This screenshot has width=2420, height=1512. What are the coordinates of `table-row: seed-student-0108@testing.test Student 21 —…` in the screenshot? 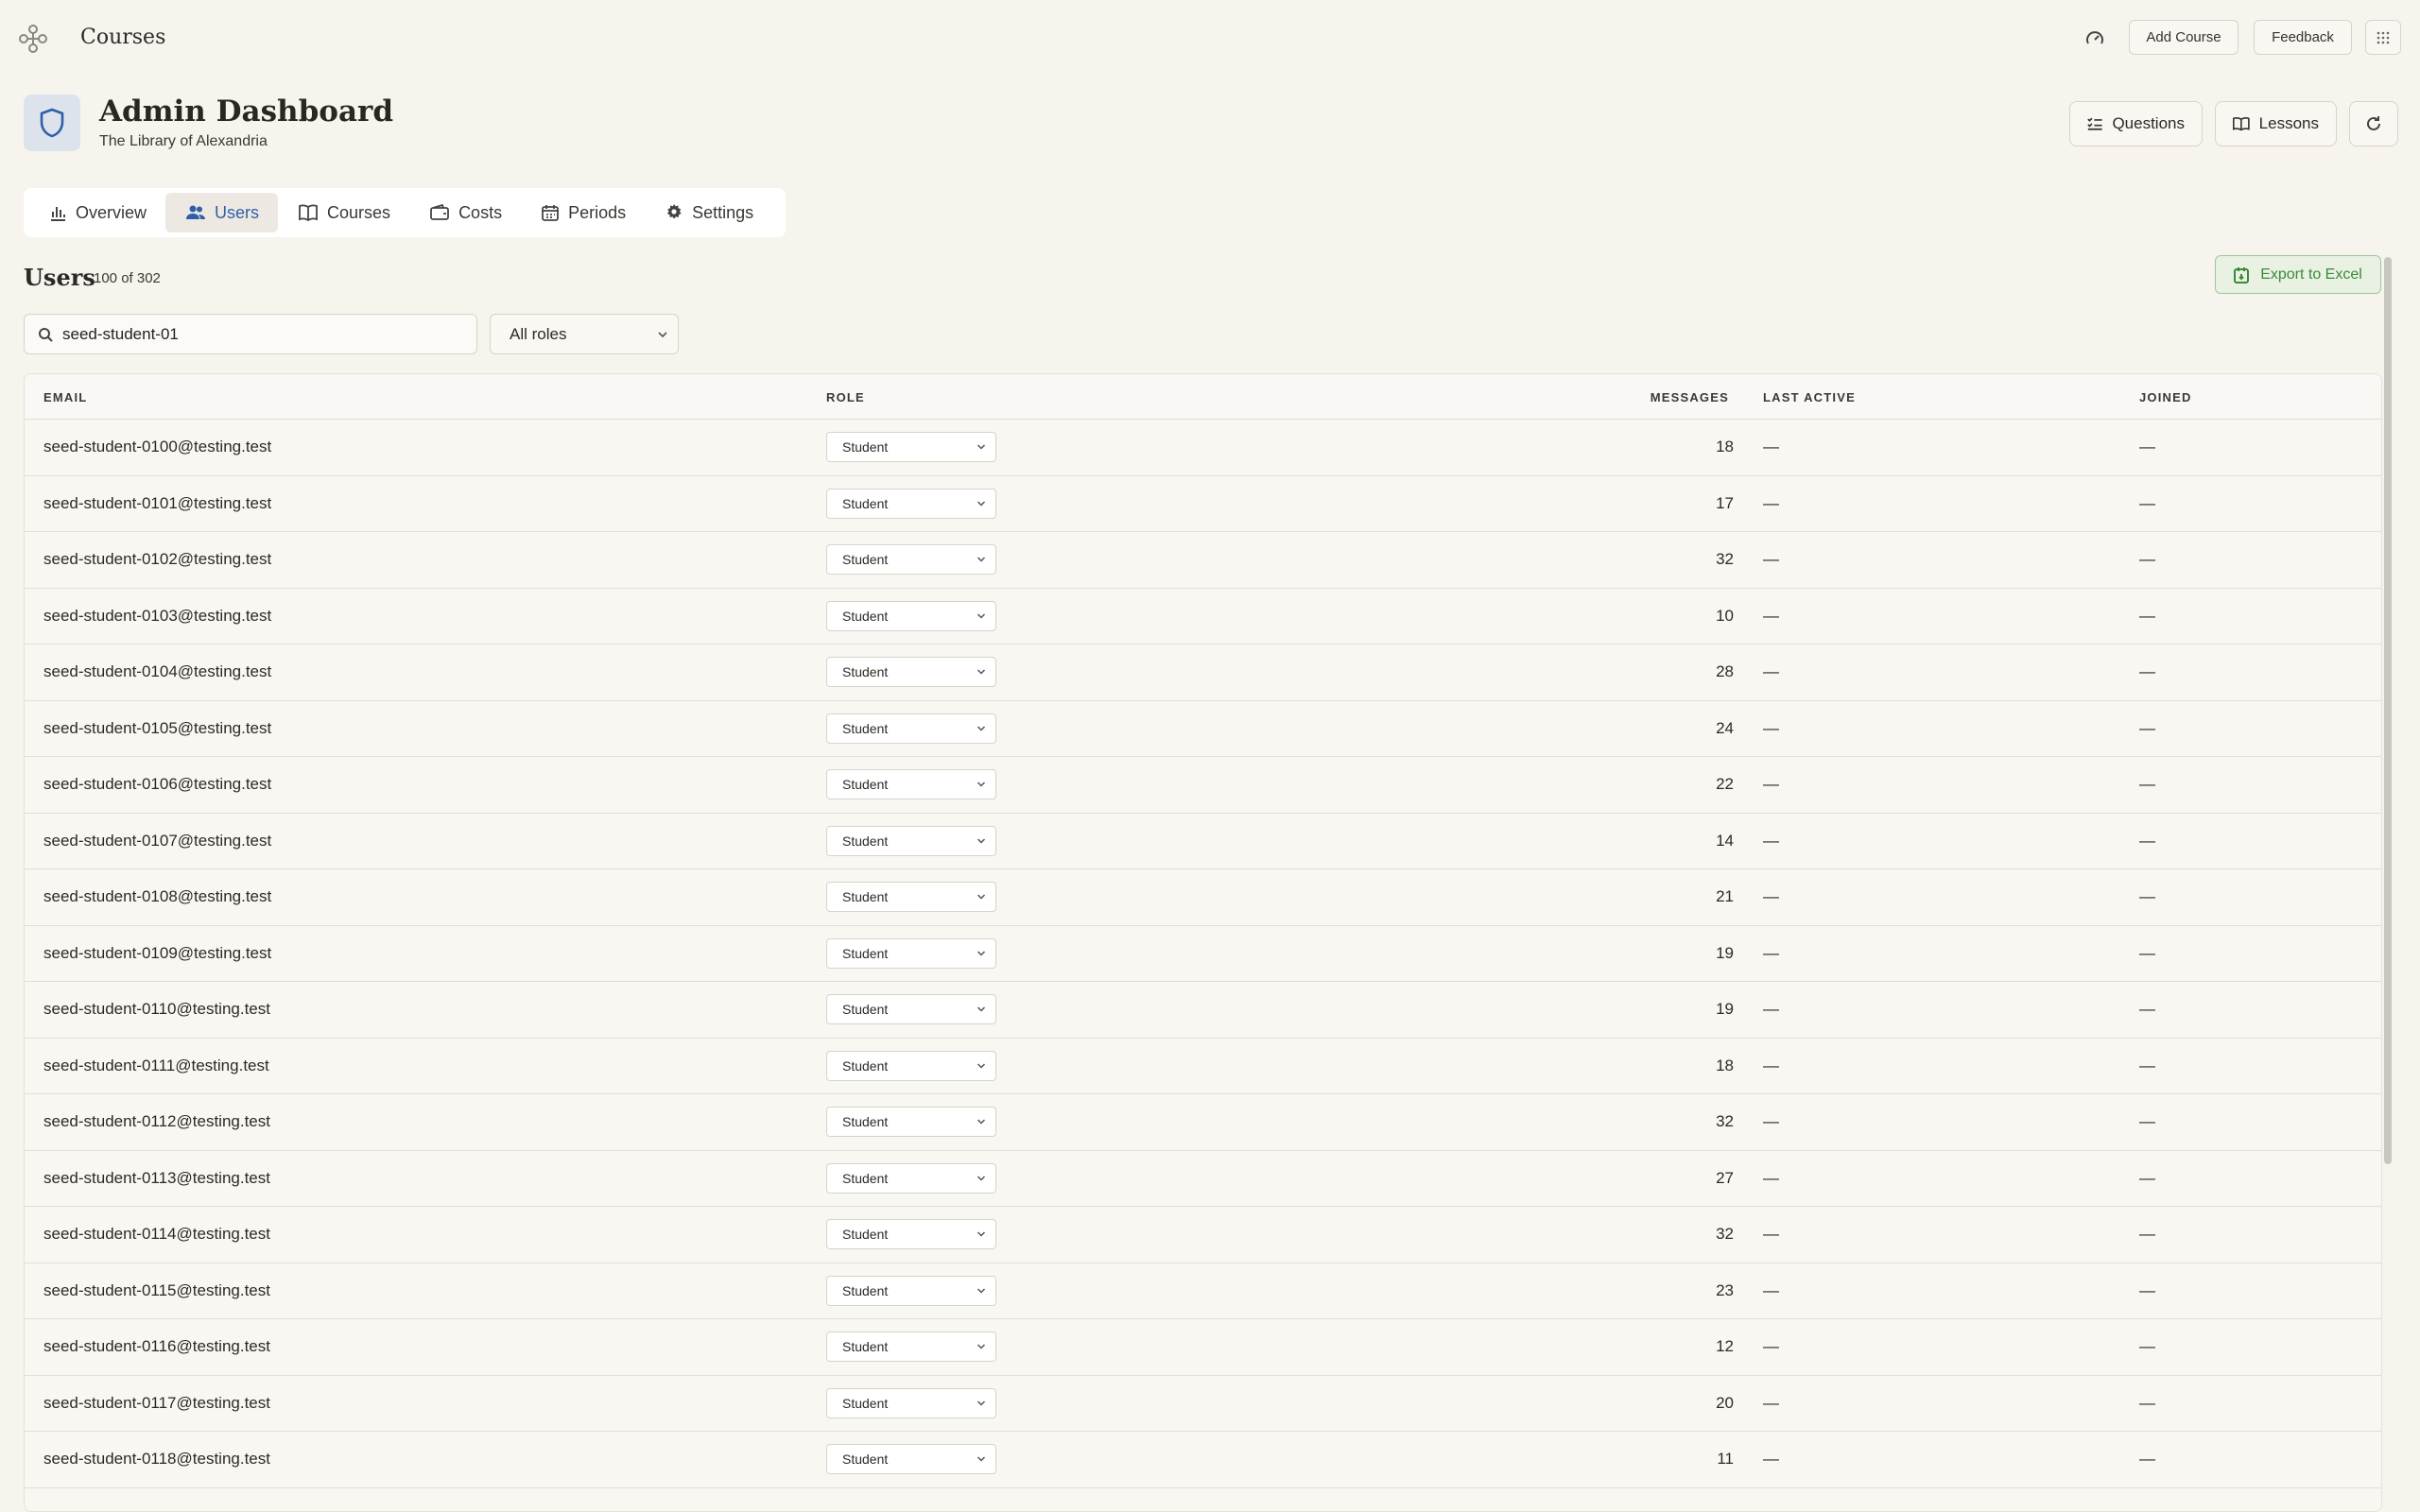 It's located at (1203, 897).